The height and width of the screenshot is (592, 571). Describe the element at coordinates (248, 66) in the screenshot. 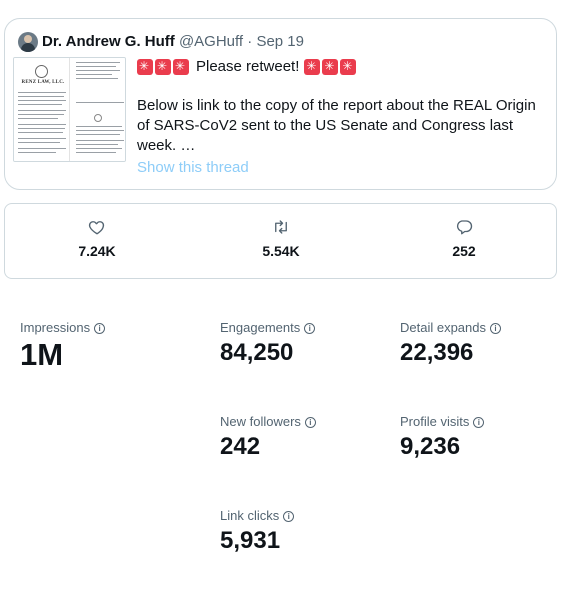

I see `retweet-request-text: Please retweet!` at that location.